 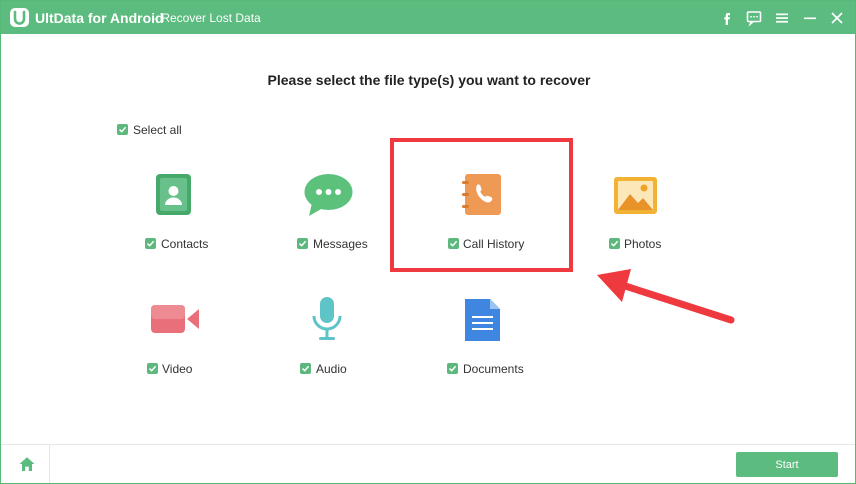 I want to click on documents-checkbox, so click(x=452, y=368).